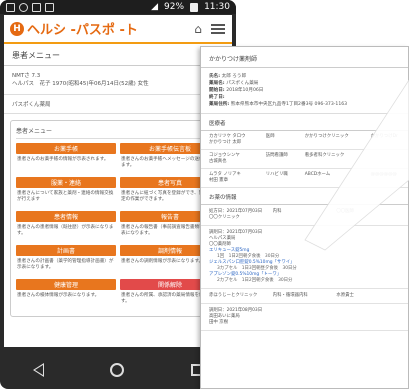 This screenshot has width=409, height=389. I want to click on table-row: ムラタ ノリアキ 村田 憲章 リハビリ職 ABCDホーム @@@@@@, so click(304, 178).